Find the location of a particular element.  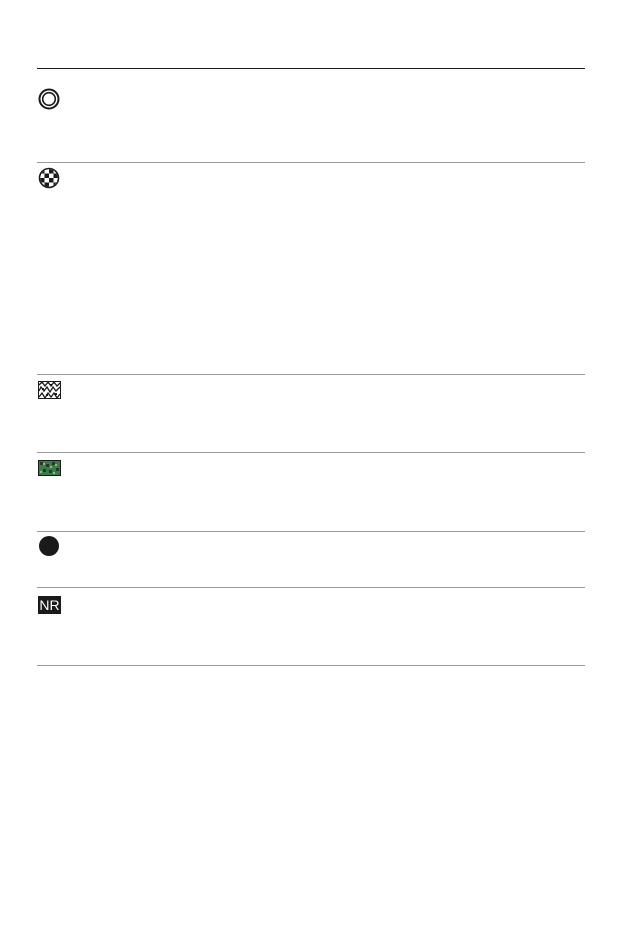

table-top-rule is located at coordinates (311, 68).